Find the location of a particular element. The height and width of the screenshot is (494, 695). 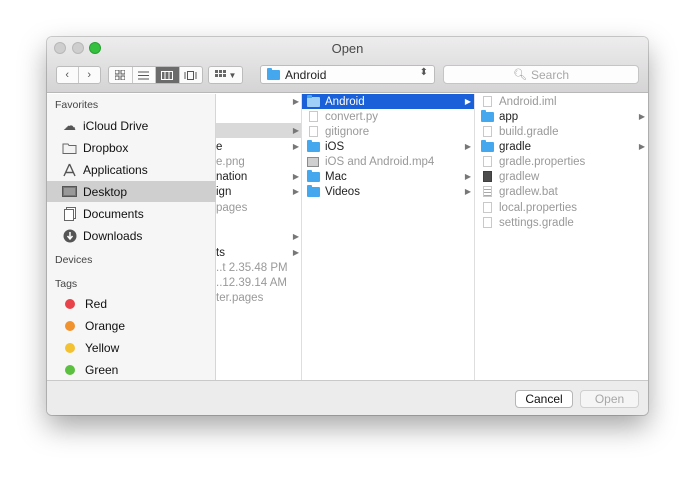

list-item: e.png is located at coordinates (258, 161).